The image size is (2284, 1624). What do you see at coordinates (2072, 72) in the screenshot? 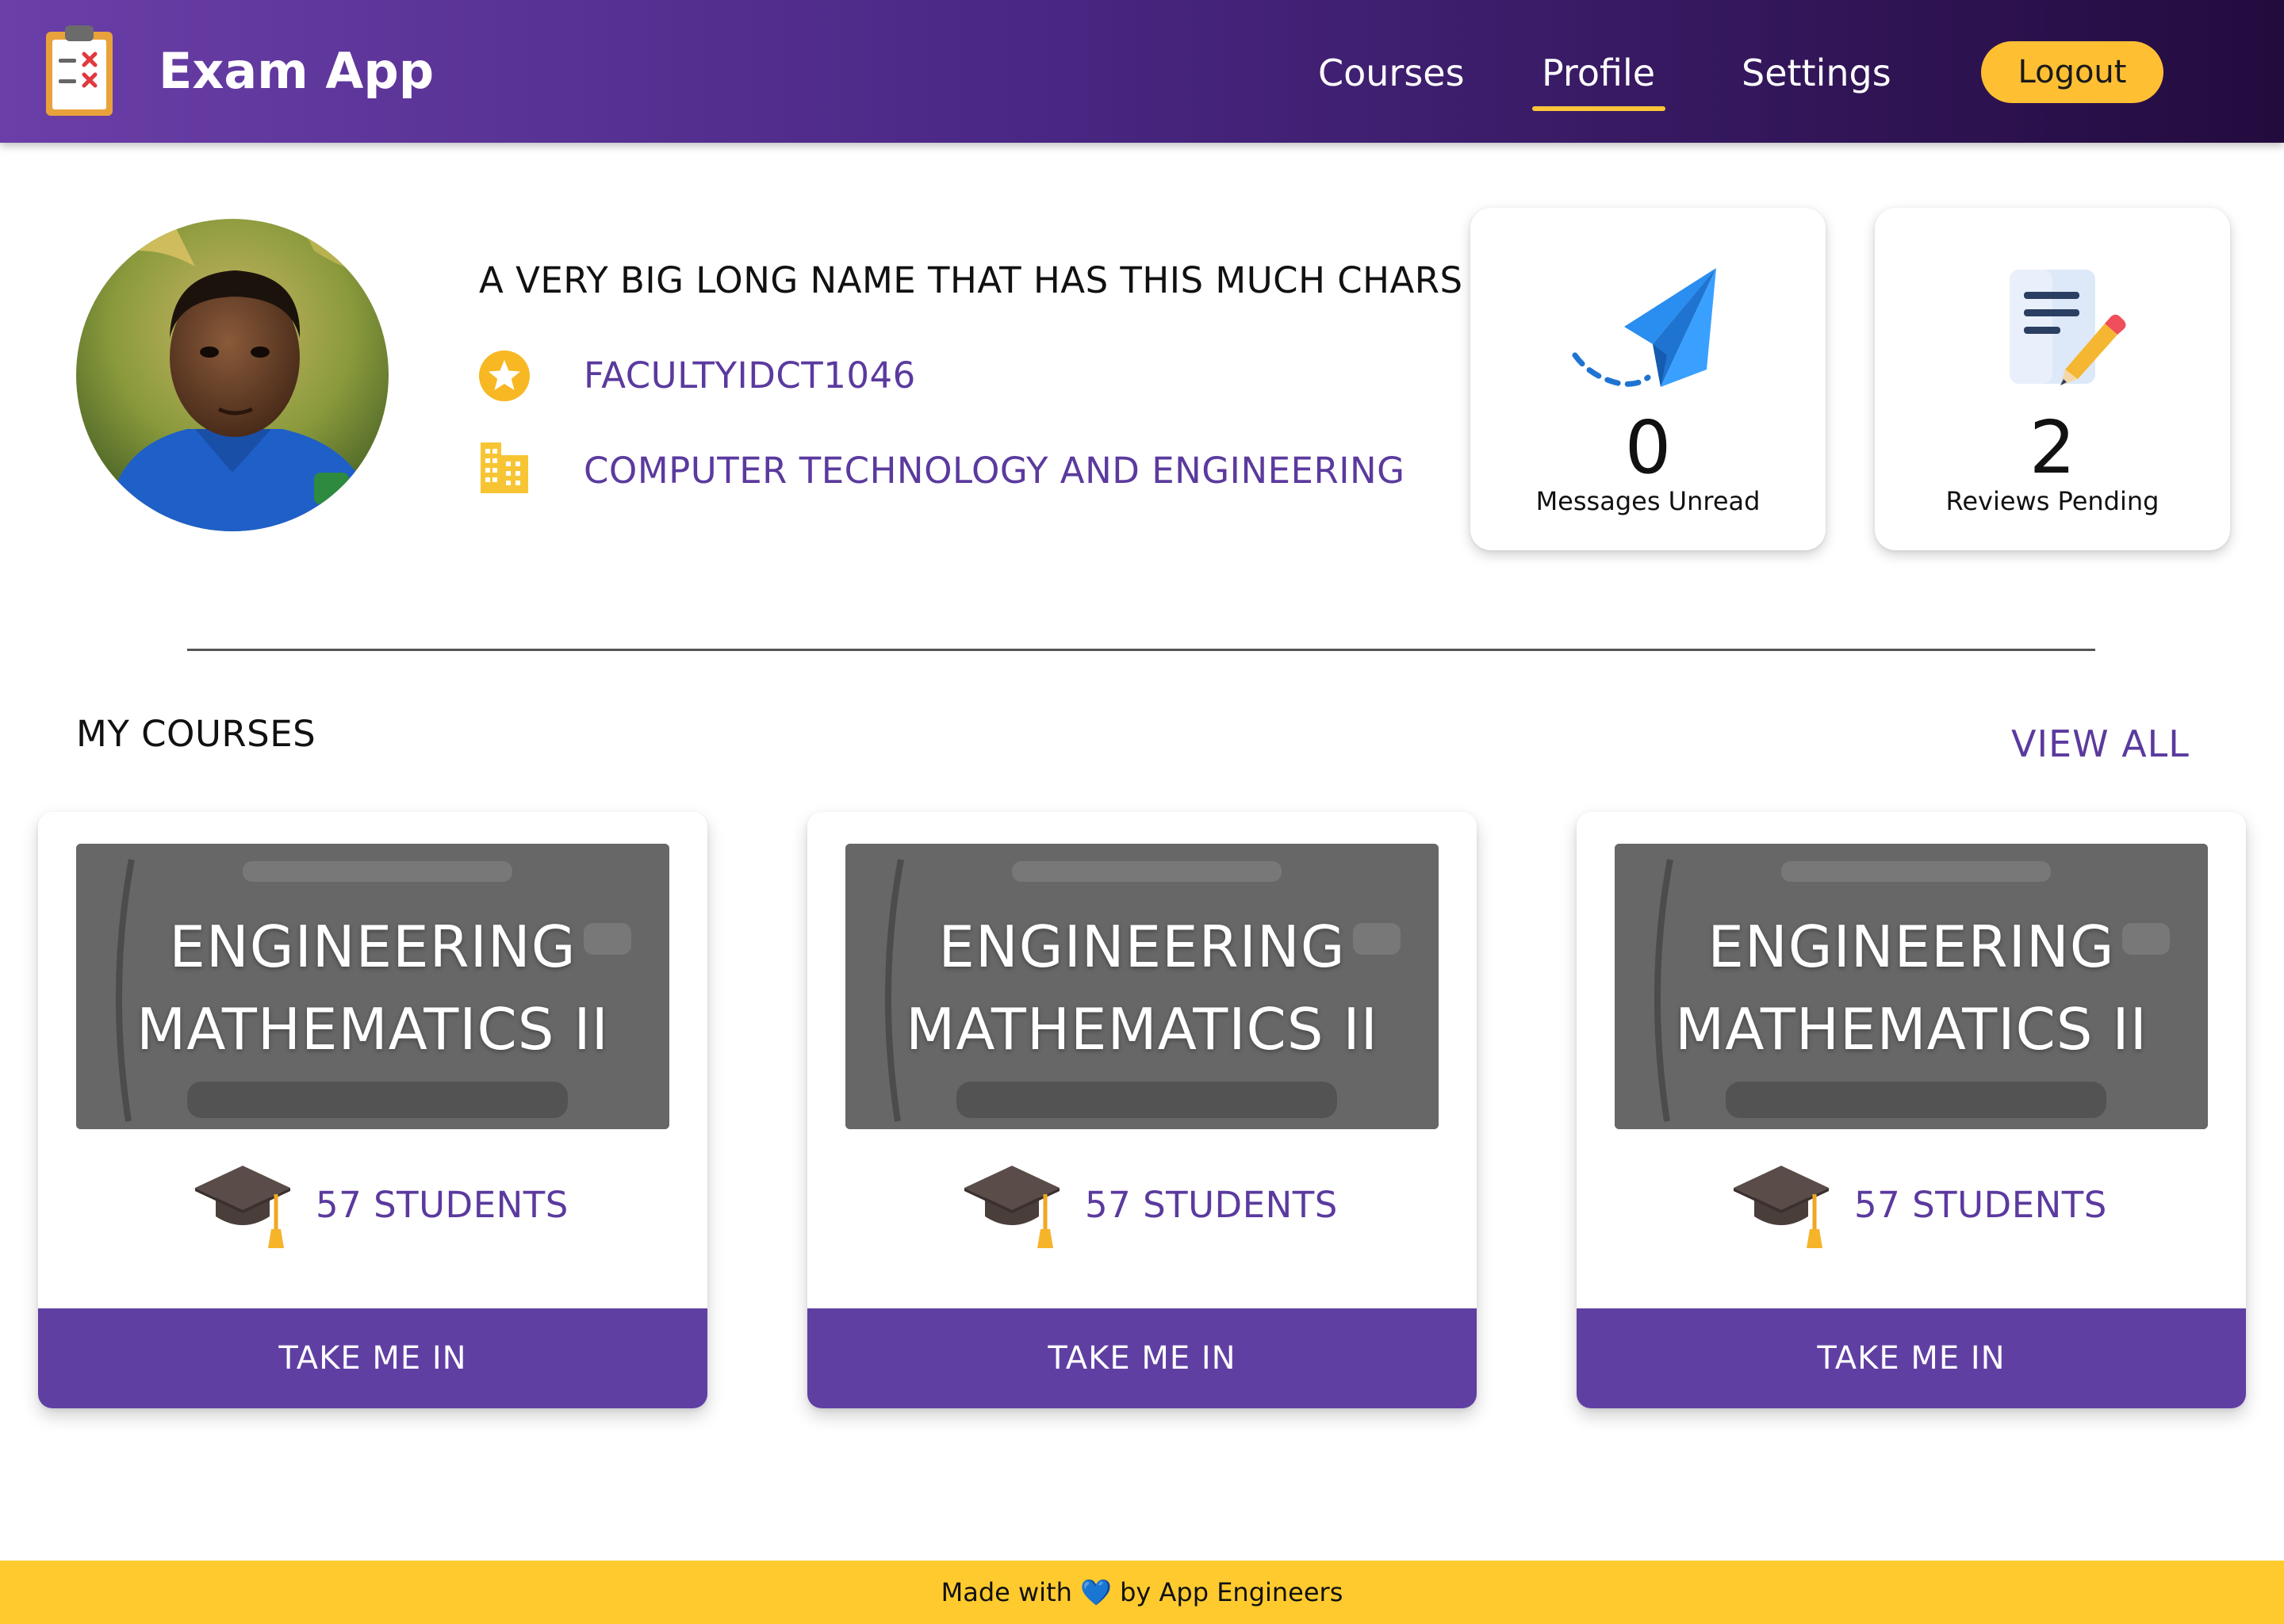
I see `logout-button: Logout` at bounding box center [2072, 72].